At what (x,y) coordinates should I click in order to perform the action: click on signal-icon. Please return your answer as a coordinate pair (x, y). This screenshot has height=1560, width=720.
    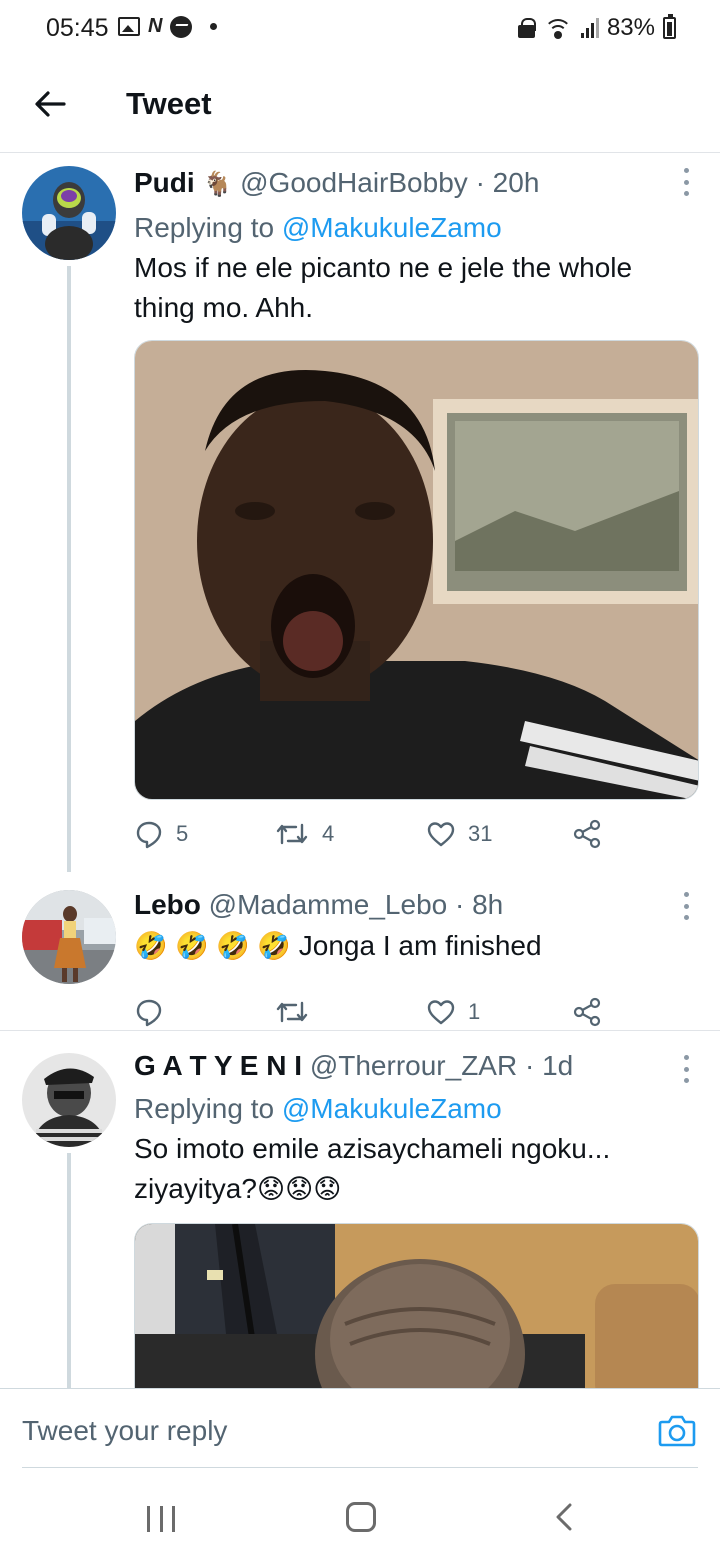
    Looking at the image, I should click on (589, 28).